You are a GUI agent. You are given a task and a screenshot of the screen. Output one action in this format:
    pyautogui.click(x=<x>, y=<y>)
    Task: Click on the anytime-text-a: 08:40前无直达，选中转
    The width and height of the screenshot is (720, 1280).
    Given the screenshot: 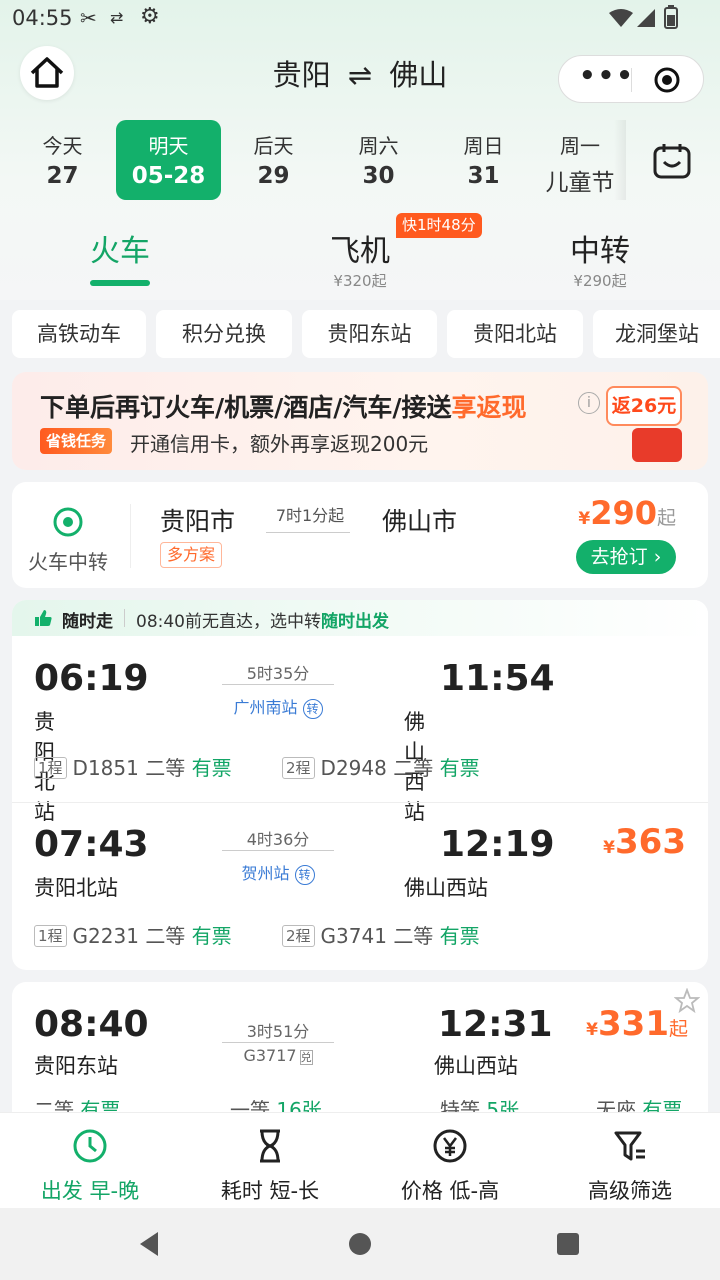 What is the action you would take?
    pyautogui.click(x=228, y=622)
    